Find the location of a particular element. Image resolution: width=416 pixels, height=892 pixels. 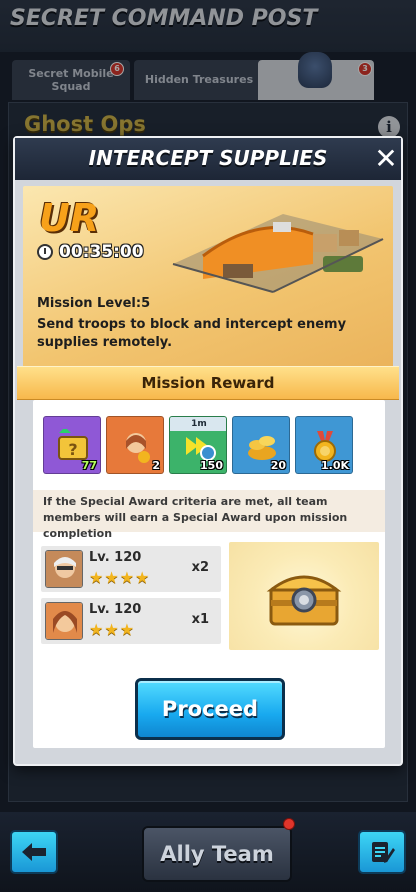

notepad-pencil-icon is located at coordinates (383, 852).